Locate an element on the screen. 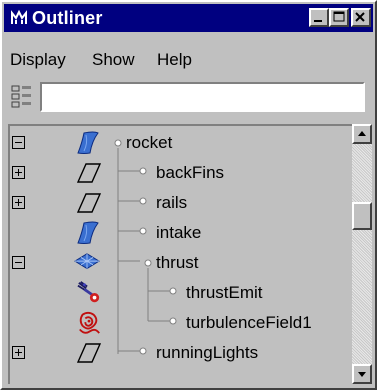 This screenshot has height=390, width=377. tree-item-thrust: thrust is located at coordinates (180, 263).